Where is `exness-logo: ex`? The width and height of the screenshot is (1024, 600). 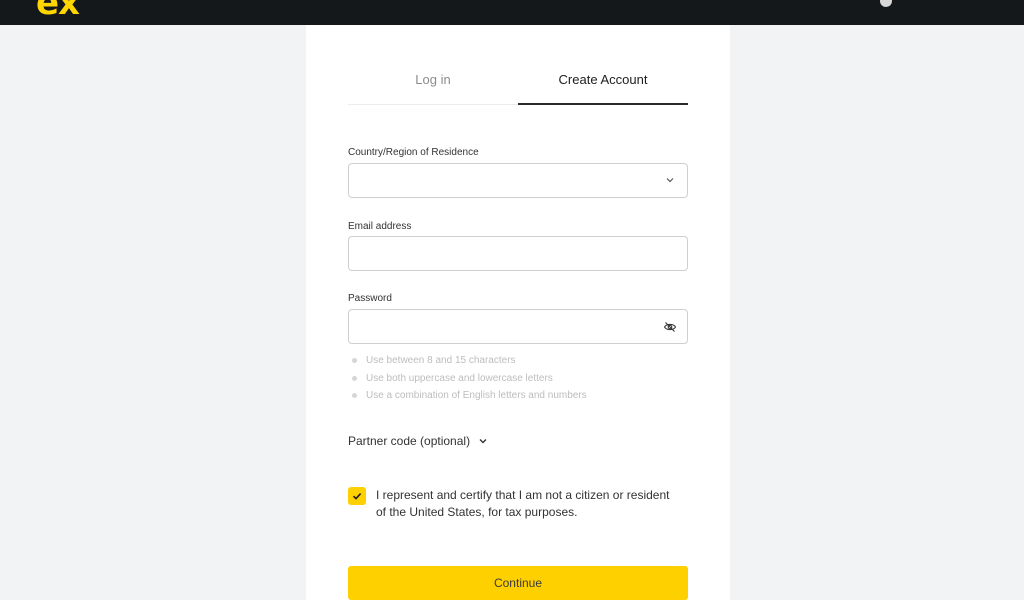
exness-logo: ex is located at coordinates (58, 10).